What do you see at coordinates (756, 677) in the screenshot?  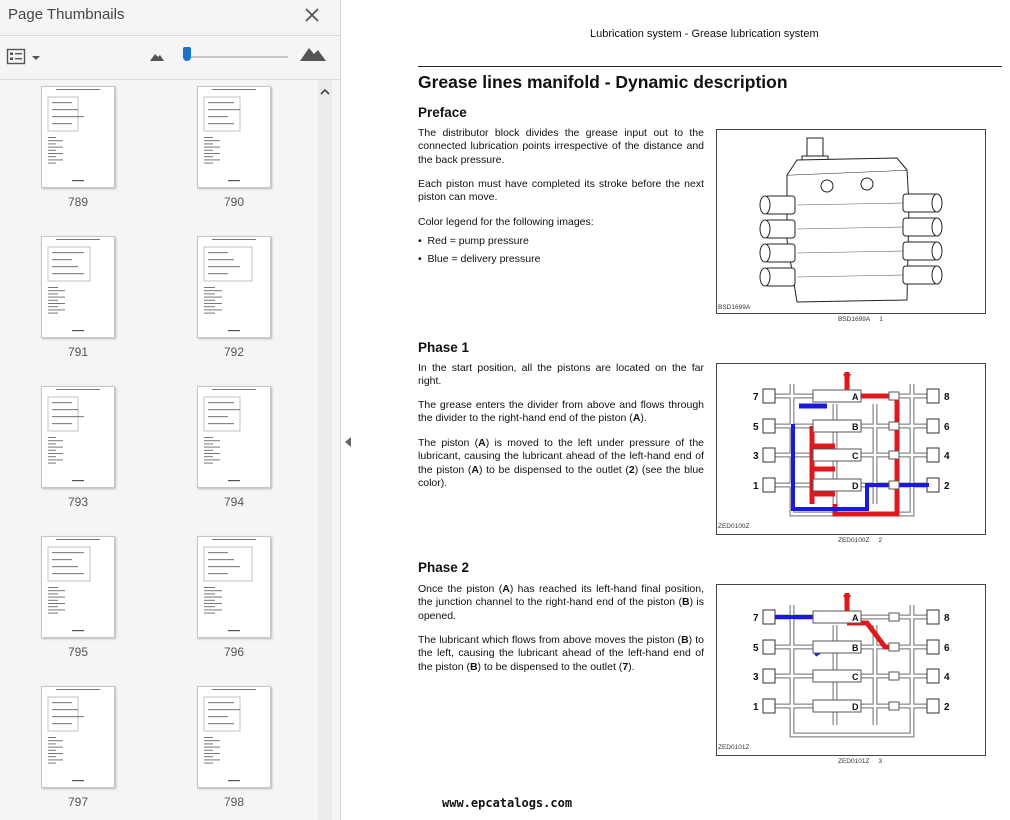 I see `outlet-label-left: 3` at bounding box center [756, 677].